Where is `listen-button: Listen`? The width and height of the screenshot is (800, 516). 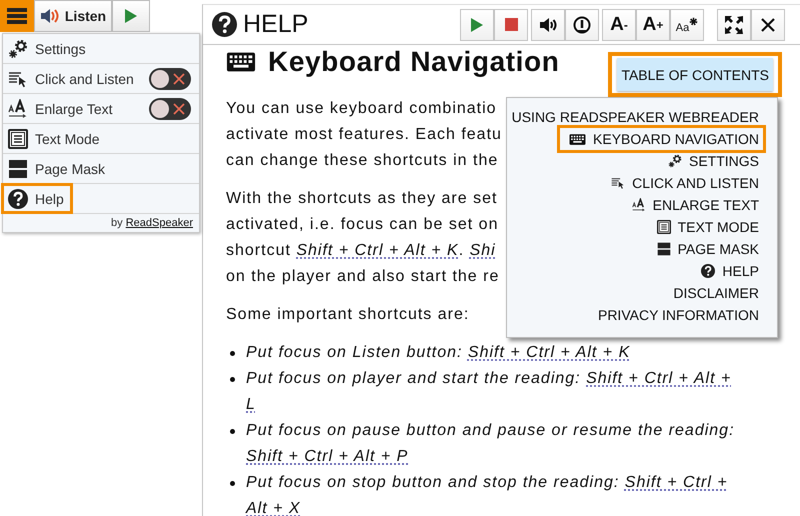
listen-button: Listen is located at coordinates (73, 16).